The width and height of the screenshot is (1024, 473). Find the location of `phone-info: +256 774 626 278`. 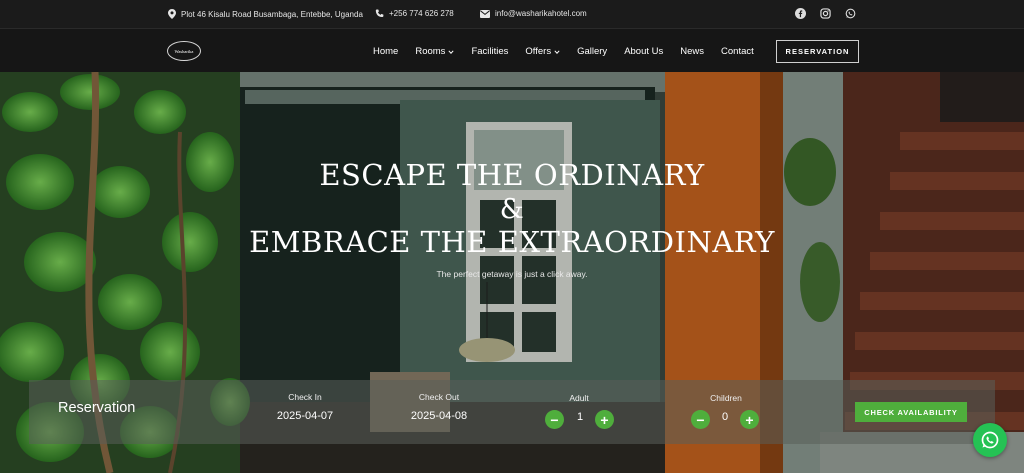

phone-info: +256 774 626 278 is located at coordinates (414, 13).